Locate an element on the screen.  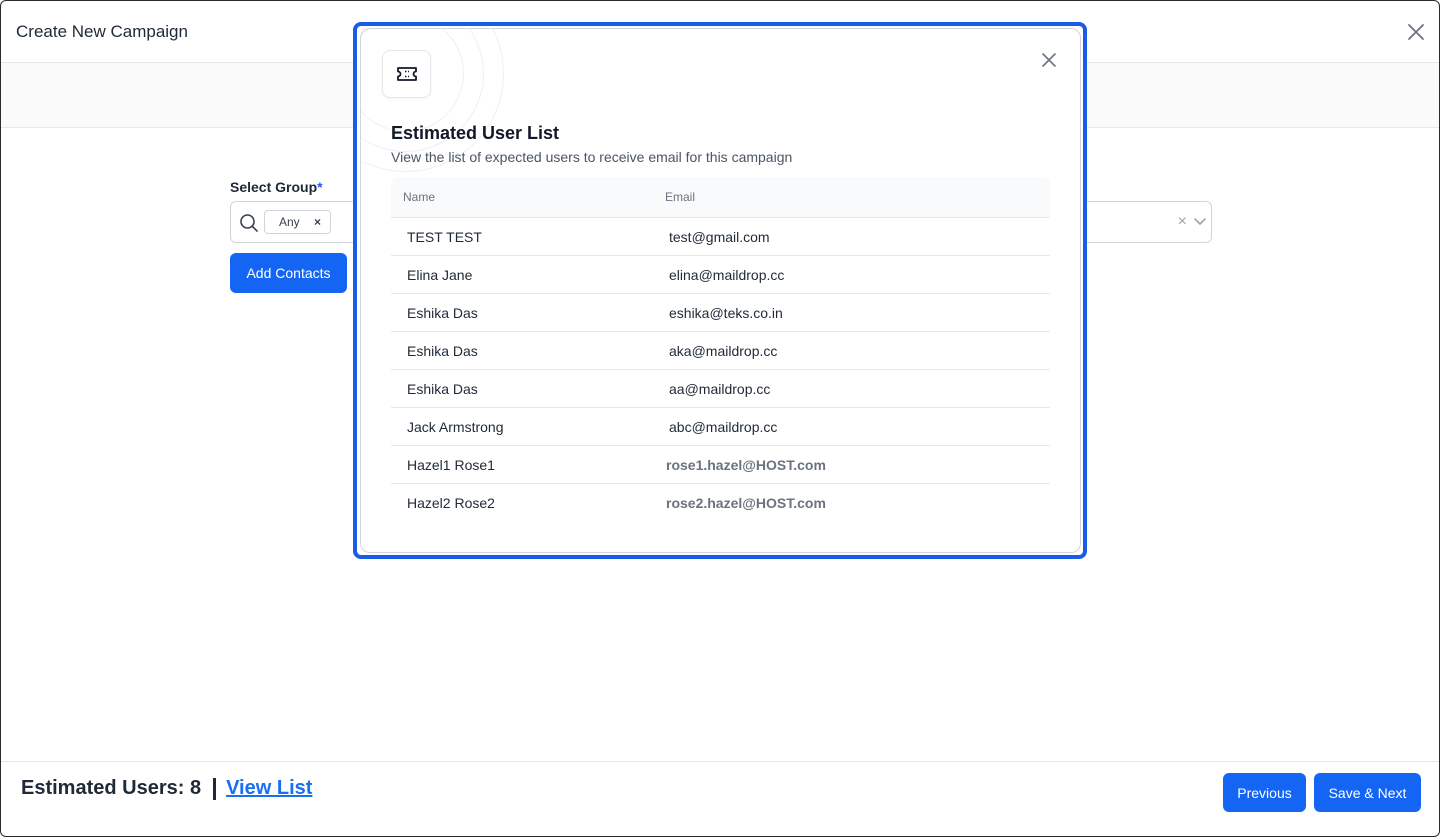
table-row: Hazel2 Rose2 rose2.hazel@HOST.com is located at coordinates (720, 503).